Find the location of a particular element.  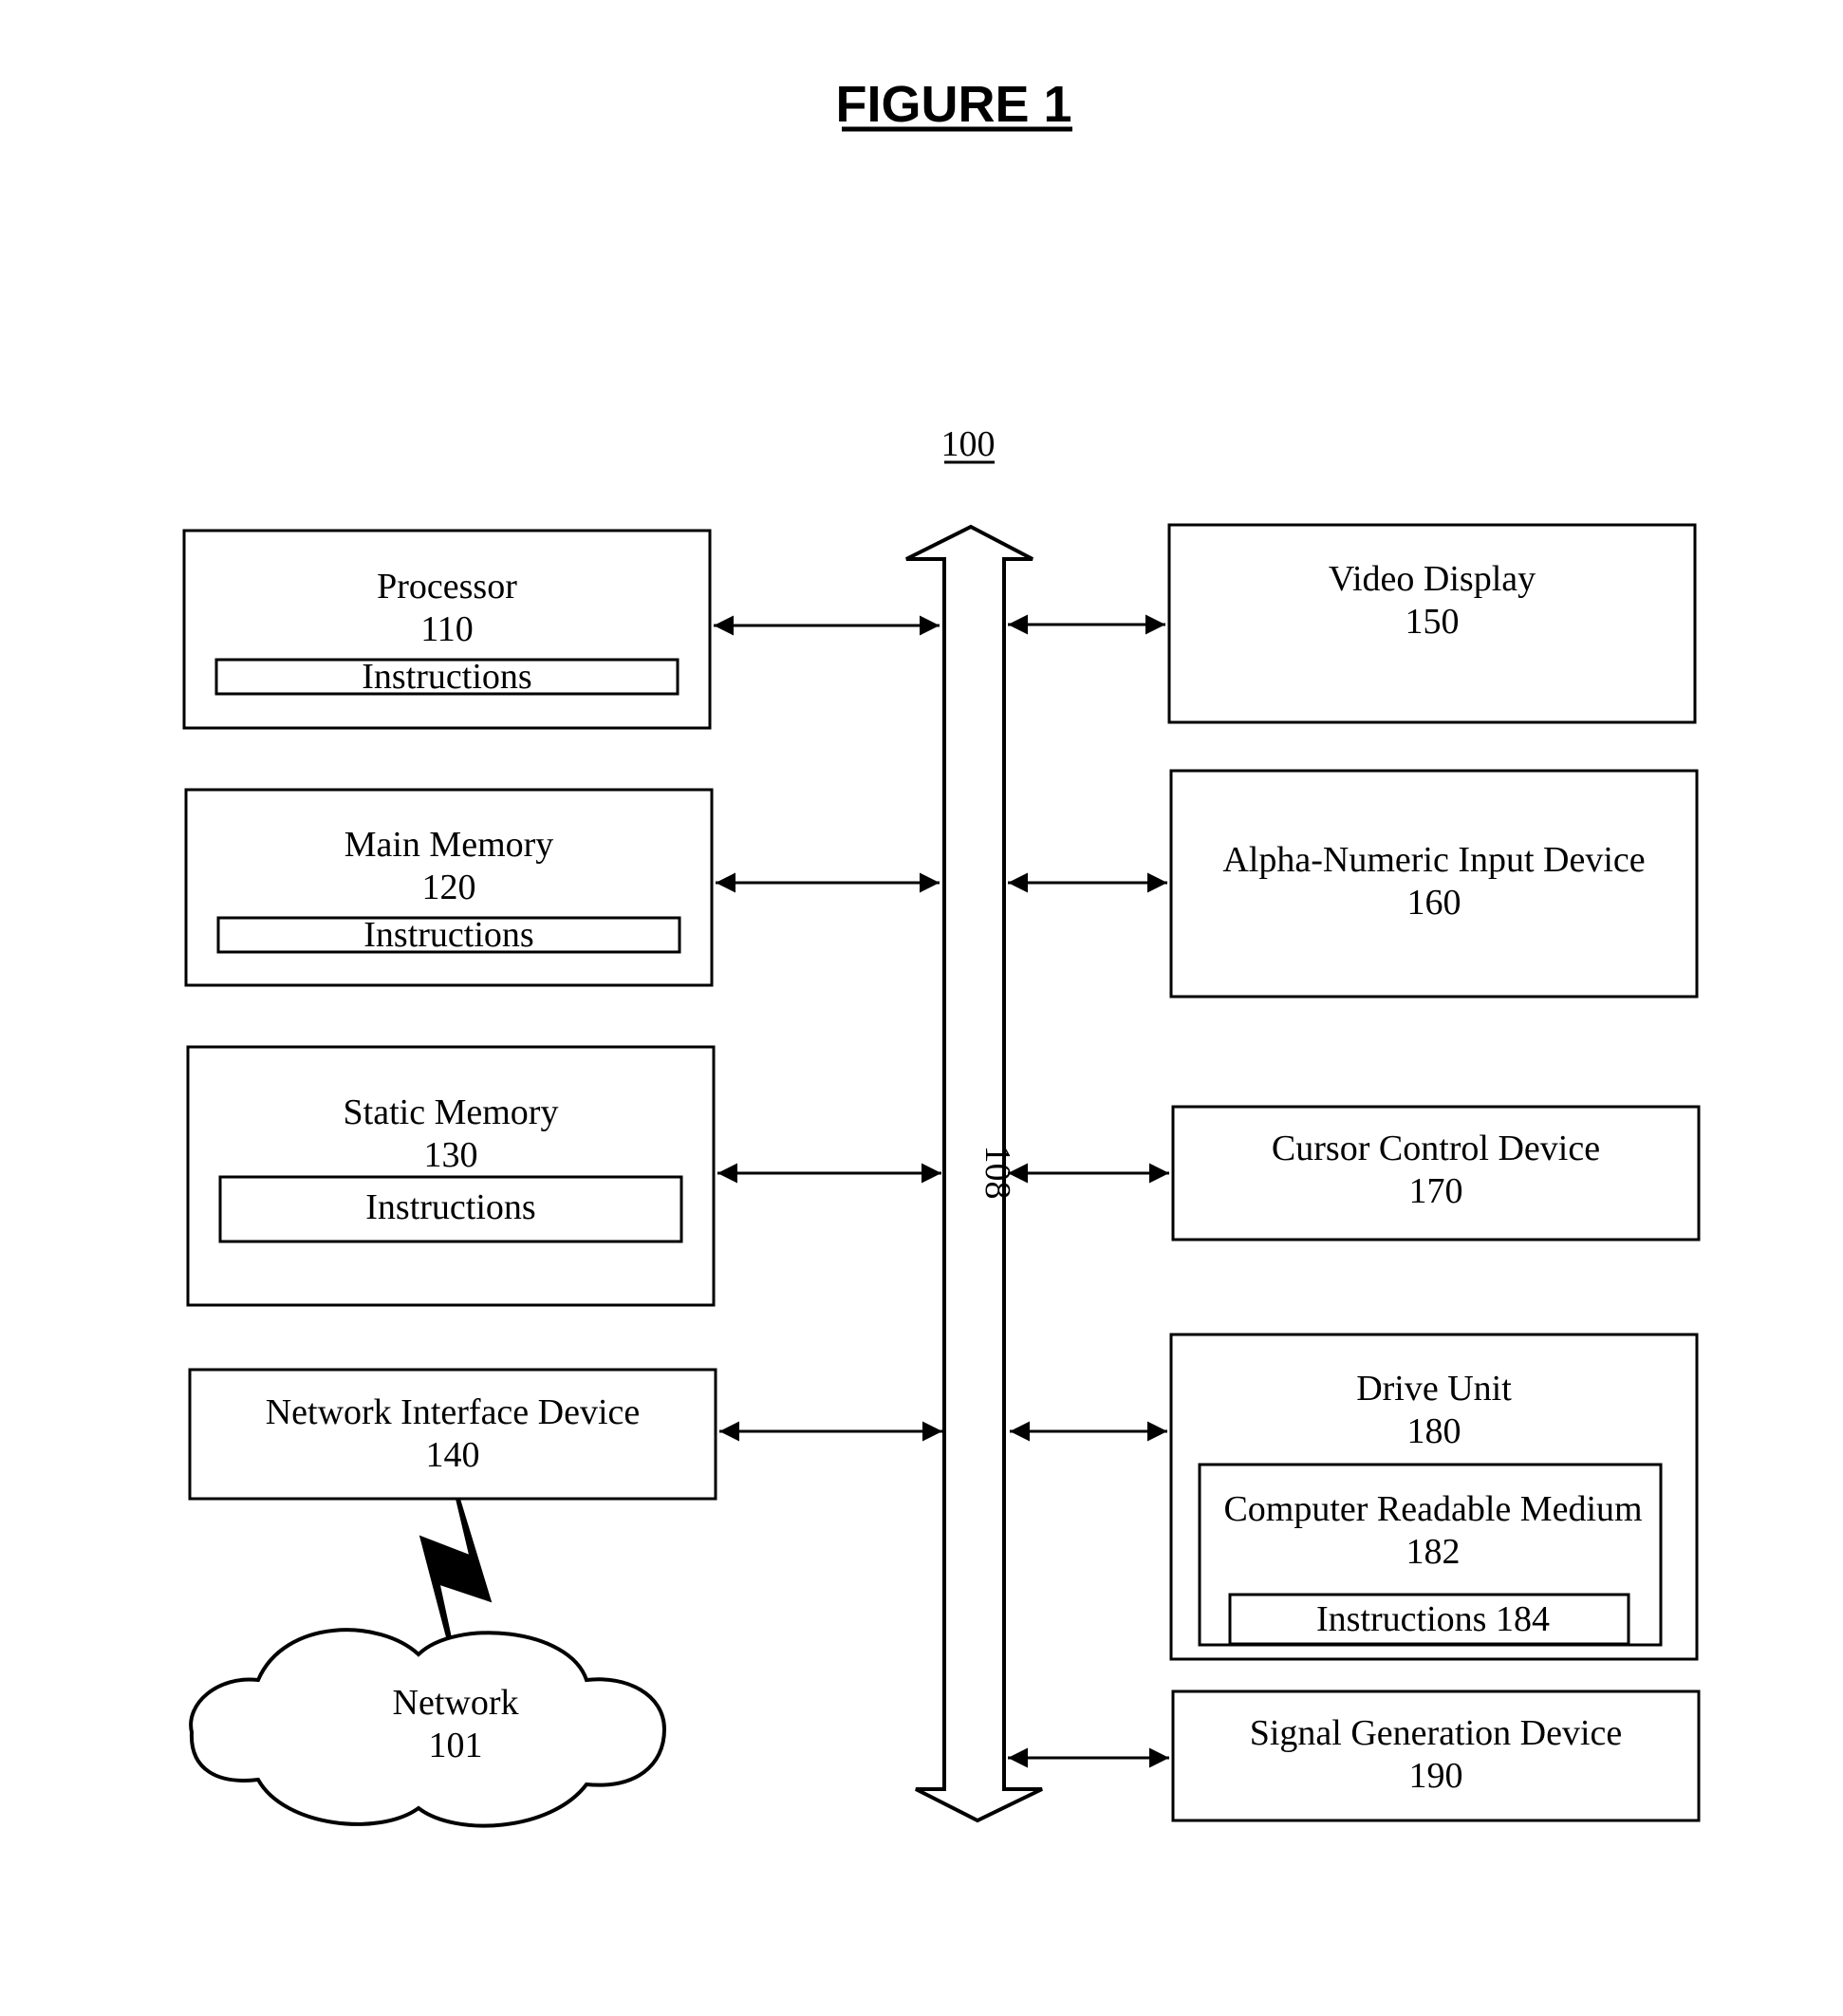

processor-instructions-label: Instructions is located at coordinates (447, 677).